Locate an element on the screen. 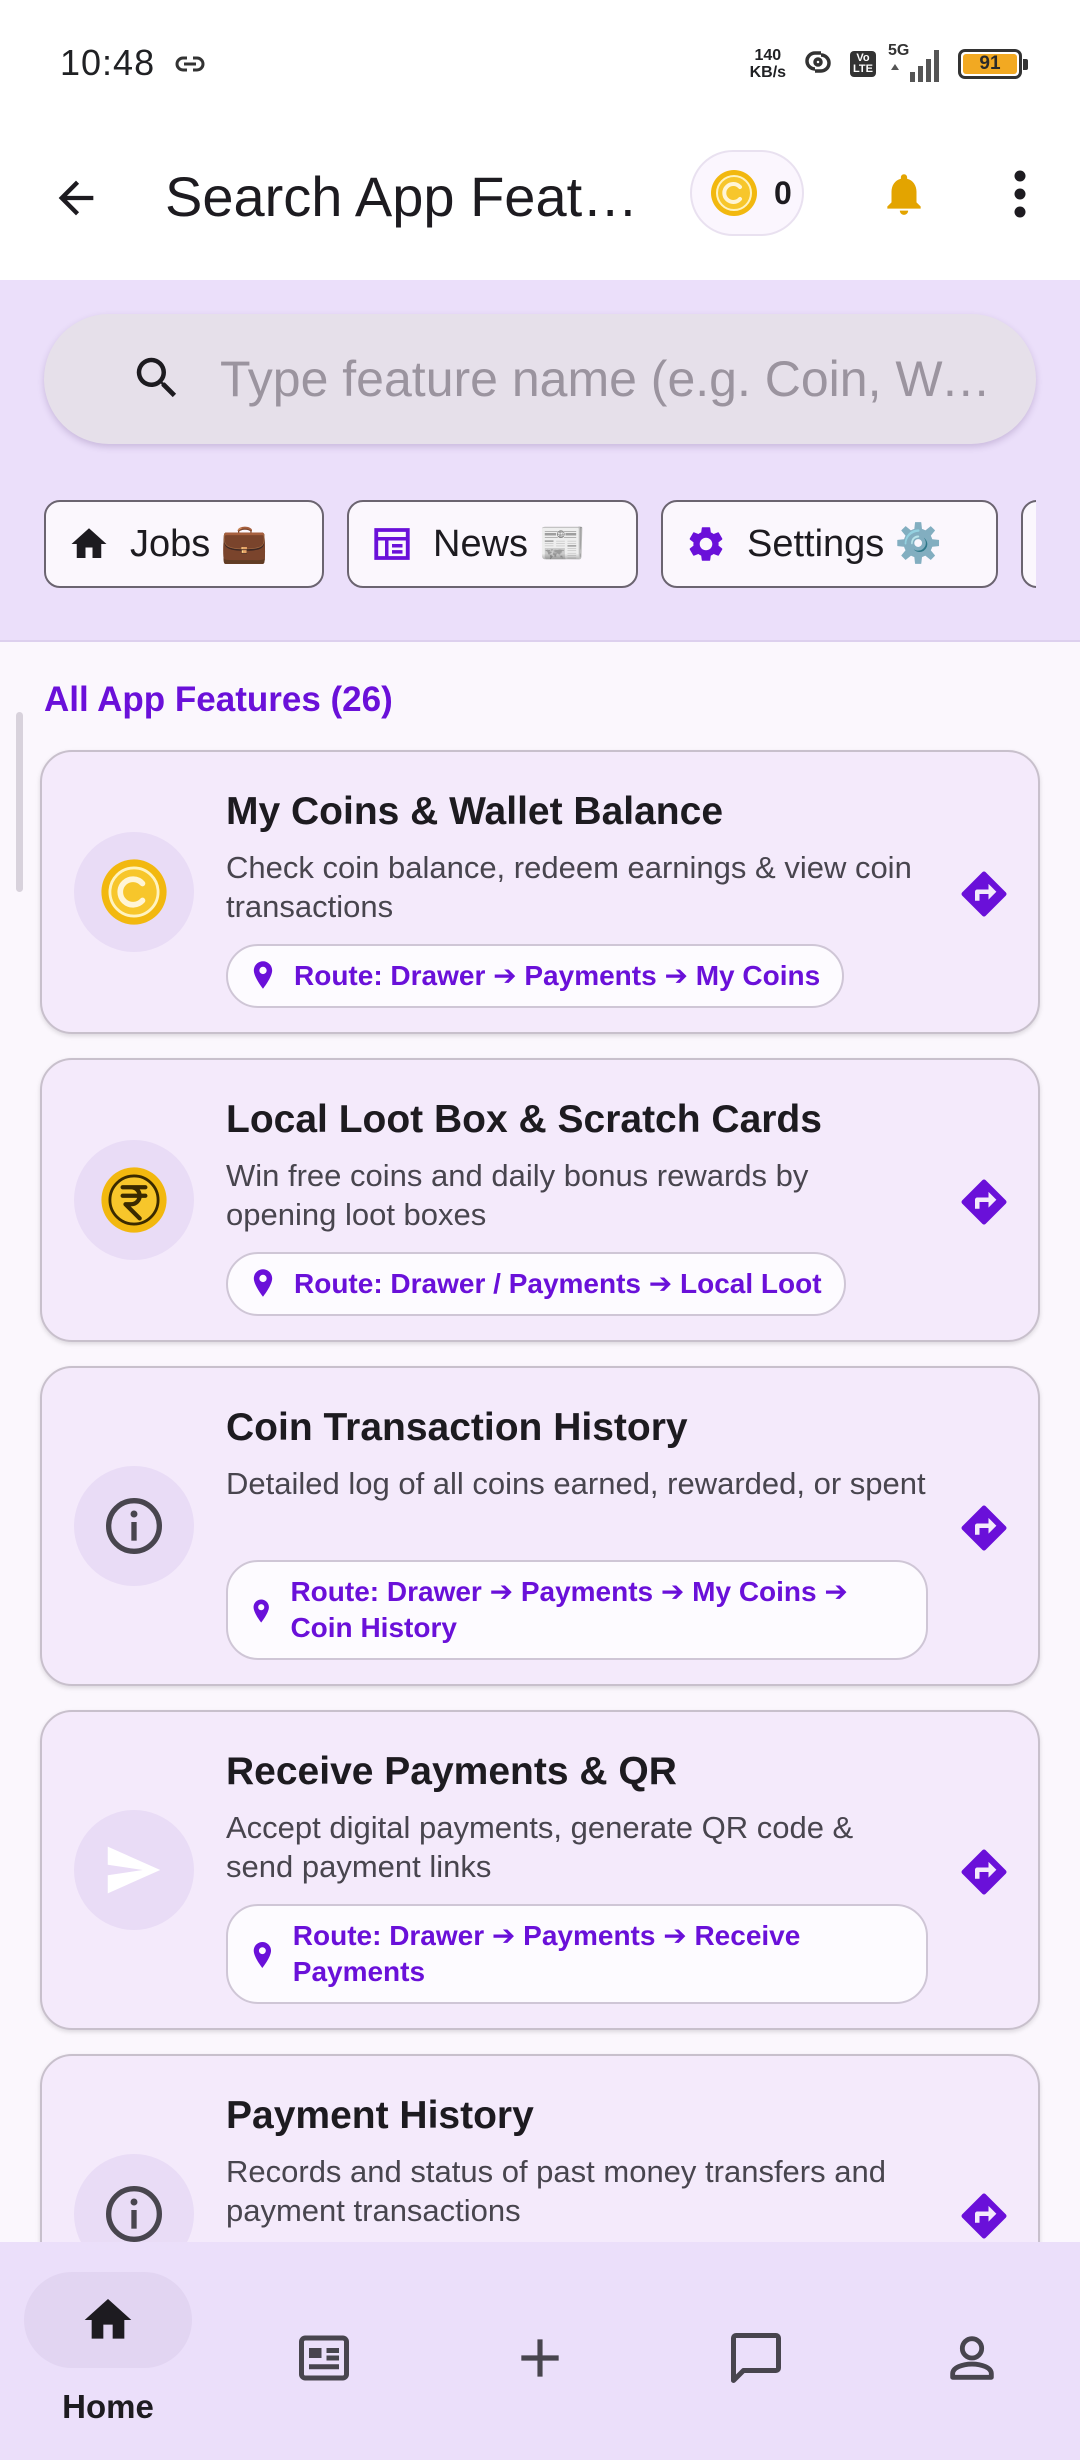 The image size is (1080, 2460). volte-badge: Vo LTE is located at coordinates (863, 64).